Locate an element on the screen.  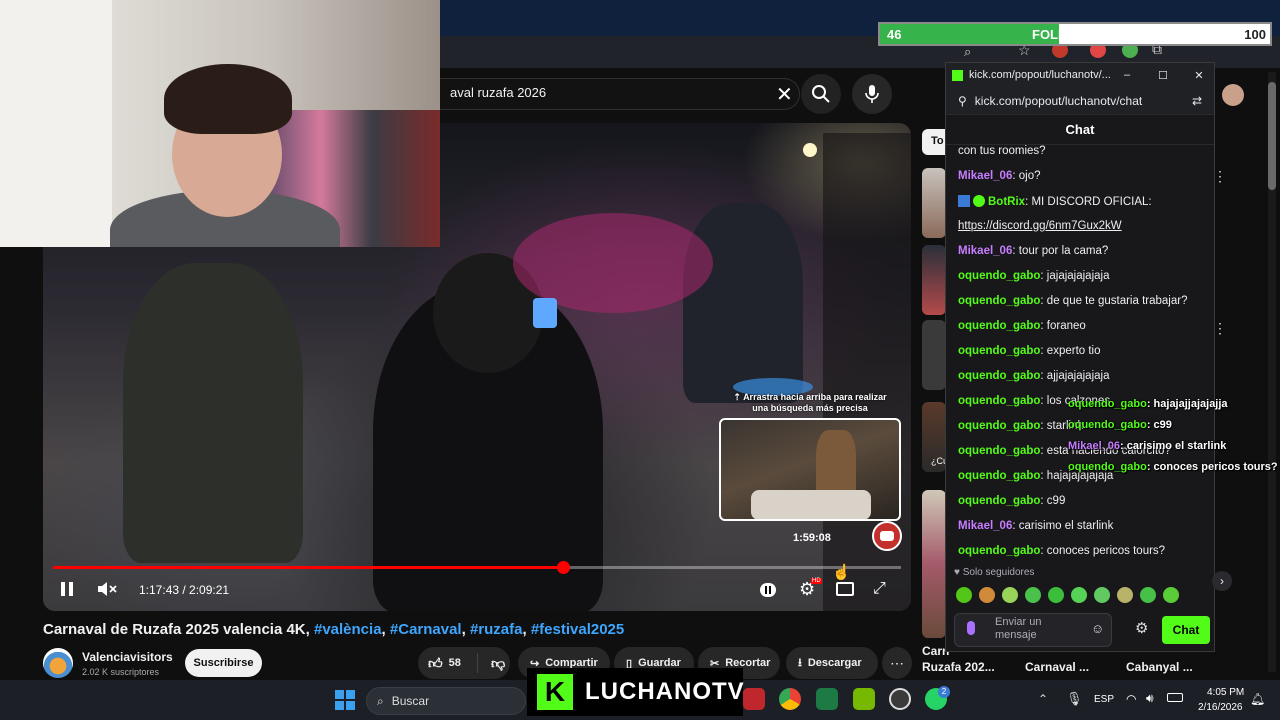
download-button: ⭳ Descargar is located at coordinates (832, 663).